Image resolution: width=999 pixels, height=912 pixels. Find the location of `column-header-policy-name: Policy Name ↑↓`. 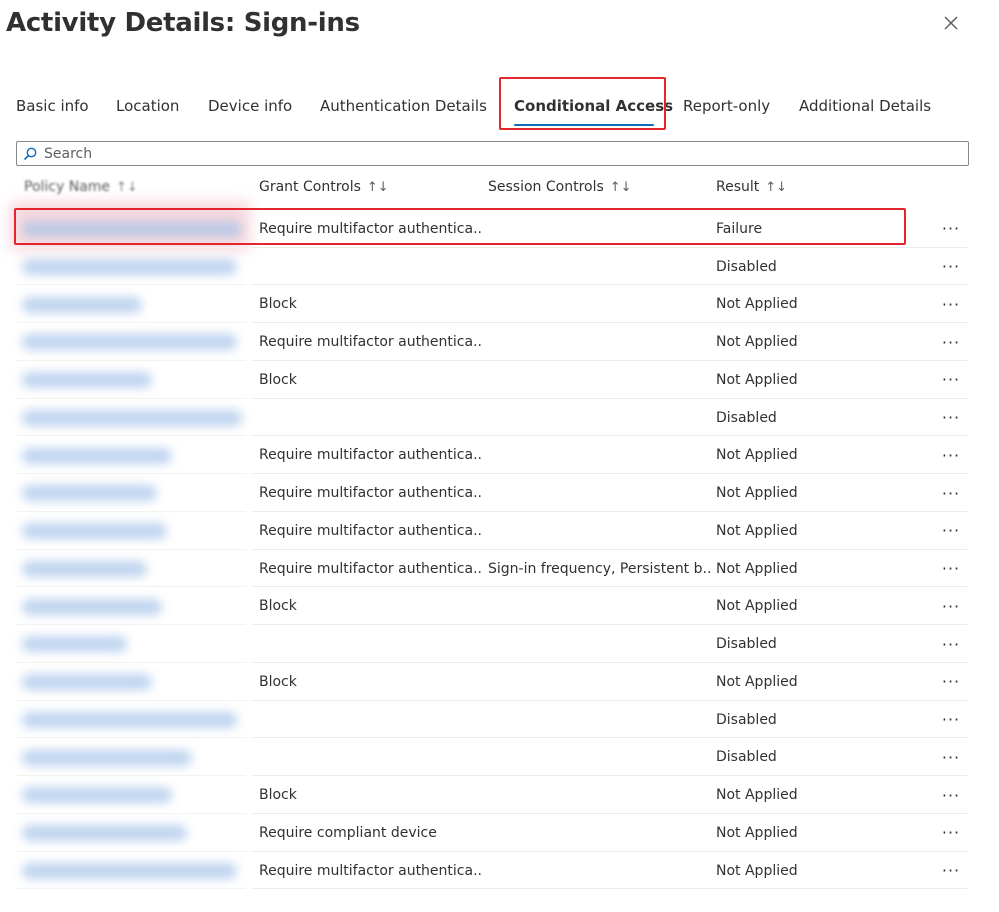

column-header-policy-name: Policy Name ↑↓ is located at coordinates (81, 187).